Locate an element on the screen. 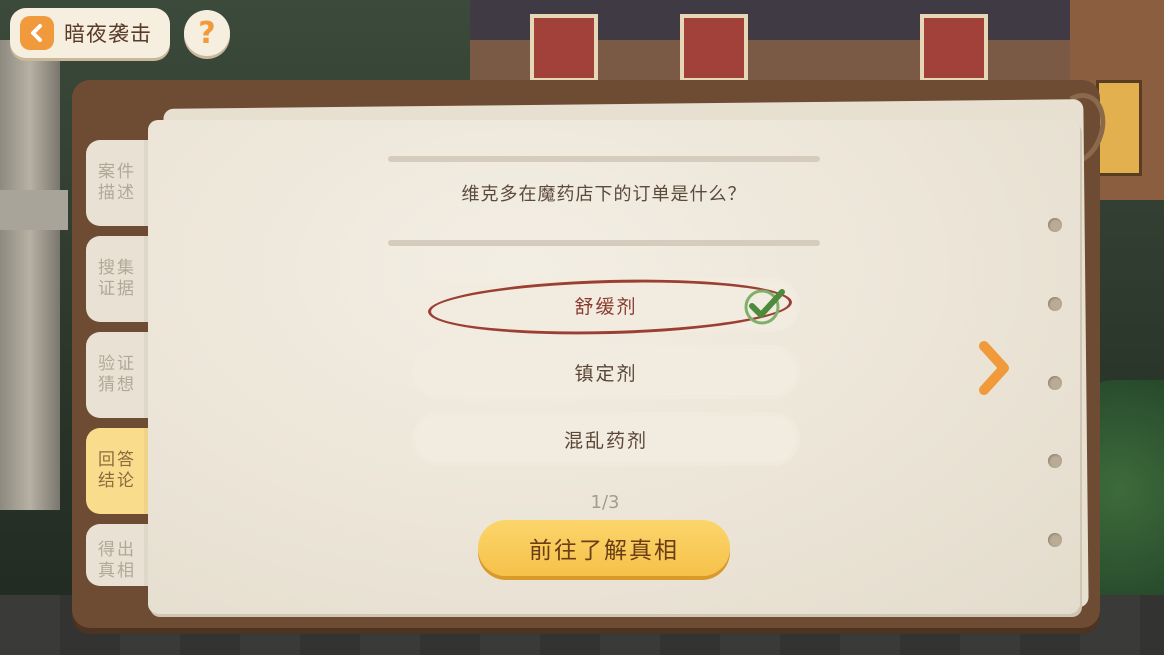 This screenshot has height=655, width=1164. question-divider-top is located at coordinates (604, 159).